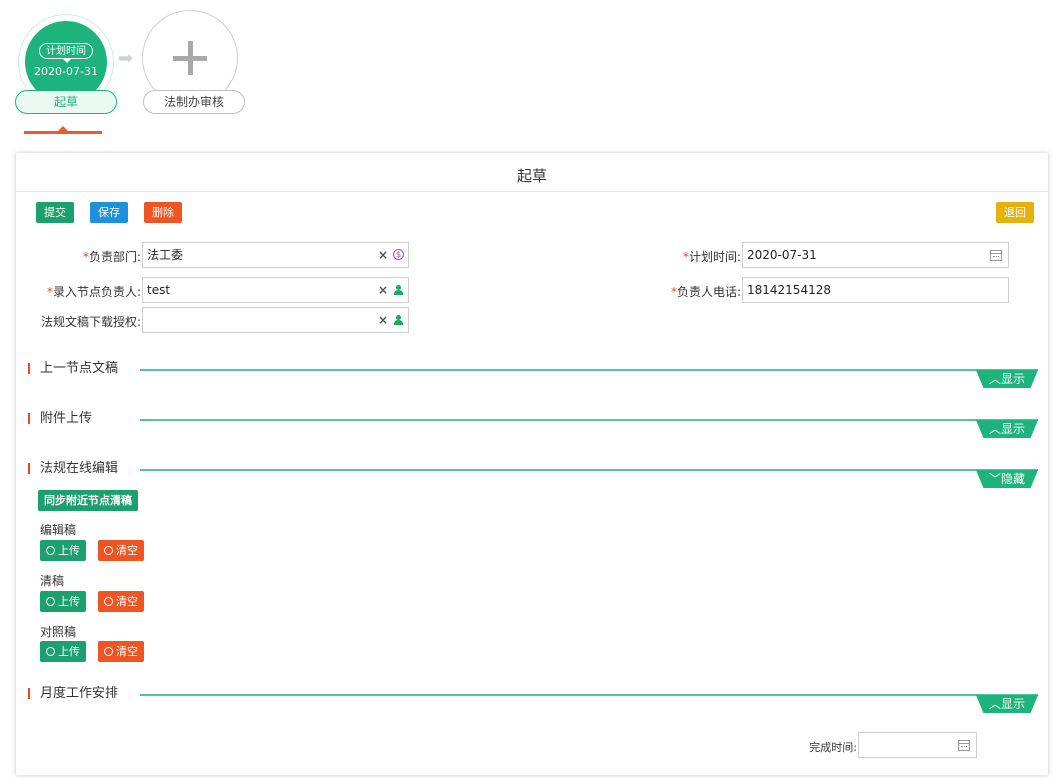  What do you see at coordinates (58, 632) in the screenshot?
I see `compare-draft-label: 对照稿` at bounding box center [58, 632].